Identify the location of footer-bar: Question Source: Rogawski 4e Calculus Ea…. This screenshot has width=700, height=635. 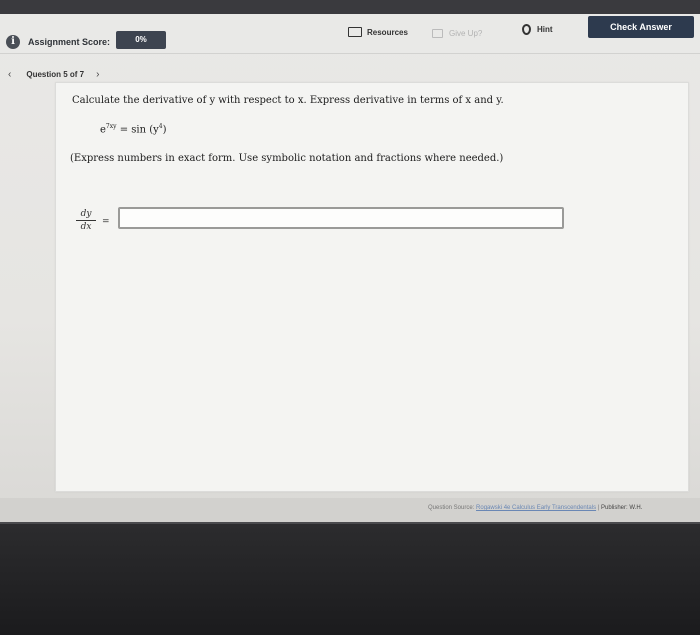
(350, 511).